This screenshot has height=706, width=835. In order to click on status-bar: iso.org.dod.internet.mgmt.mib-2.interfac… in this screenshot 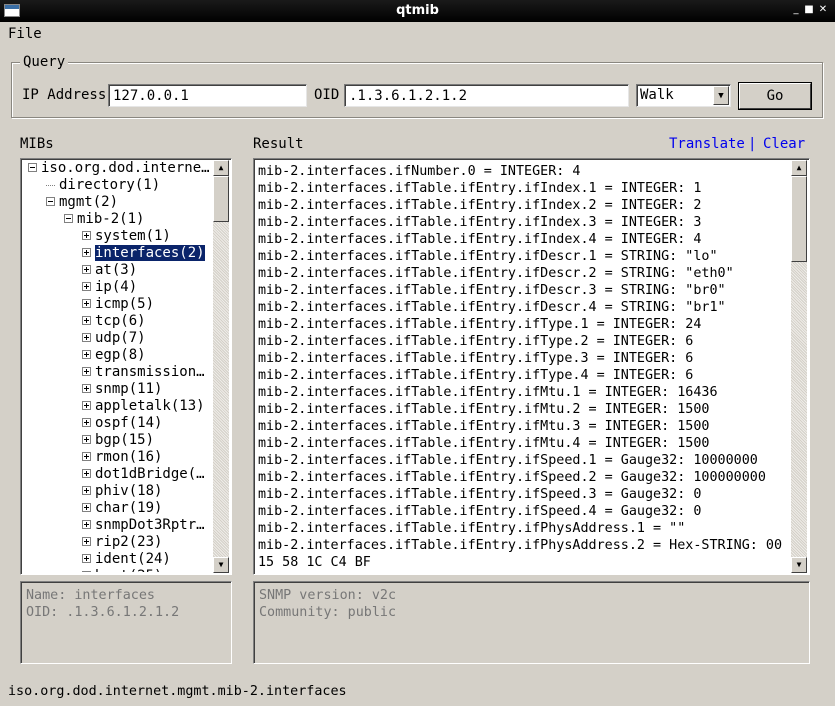, I will do `click(177, 691)`.